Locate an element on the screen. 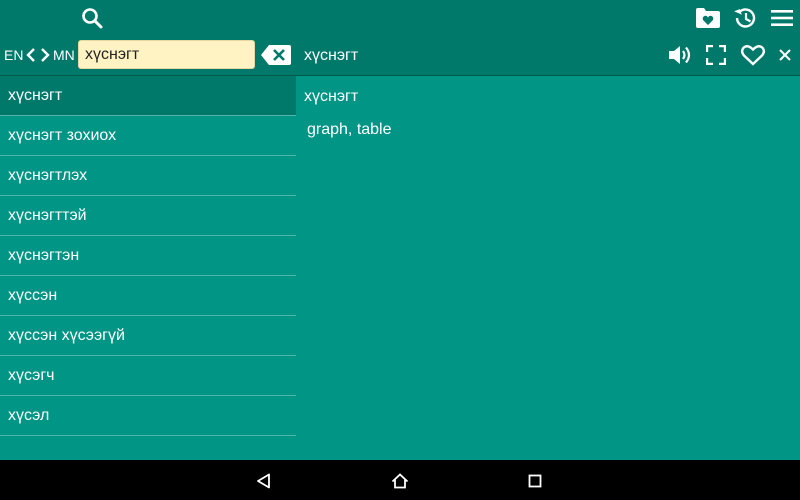  history-icon is located at coordinates (745, 18).